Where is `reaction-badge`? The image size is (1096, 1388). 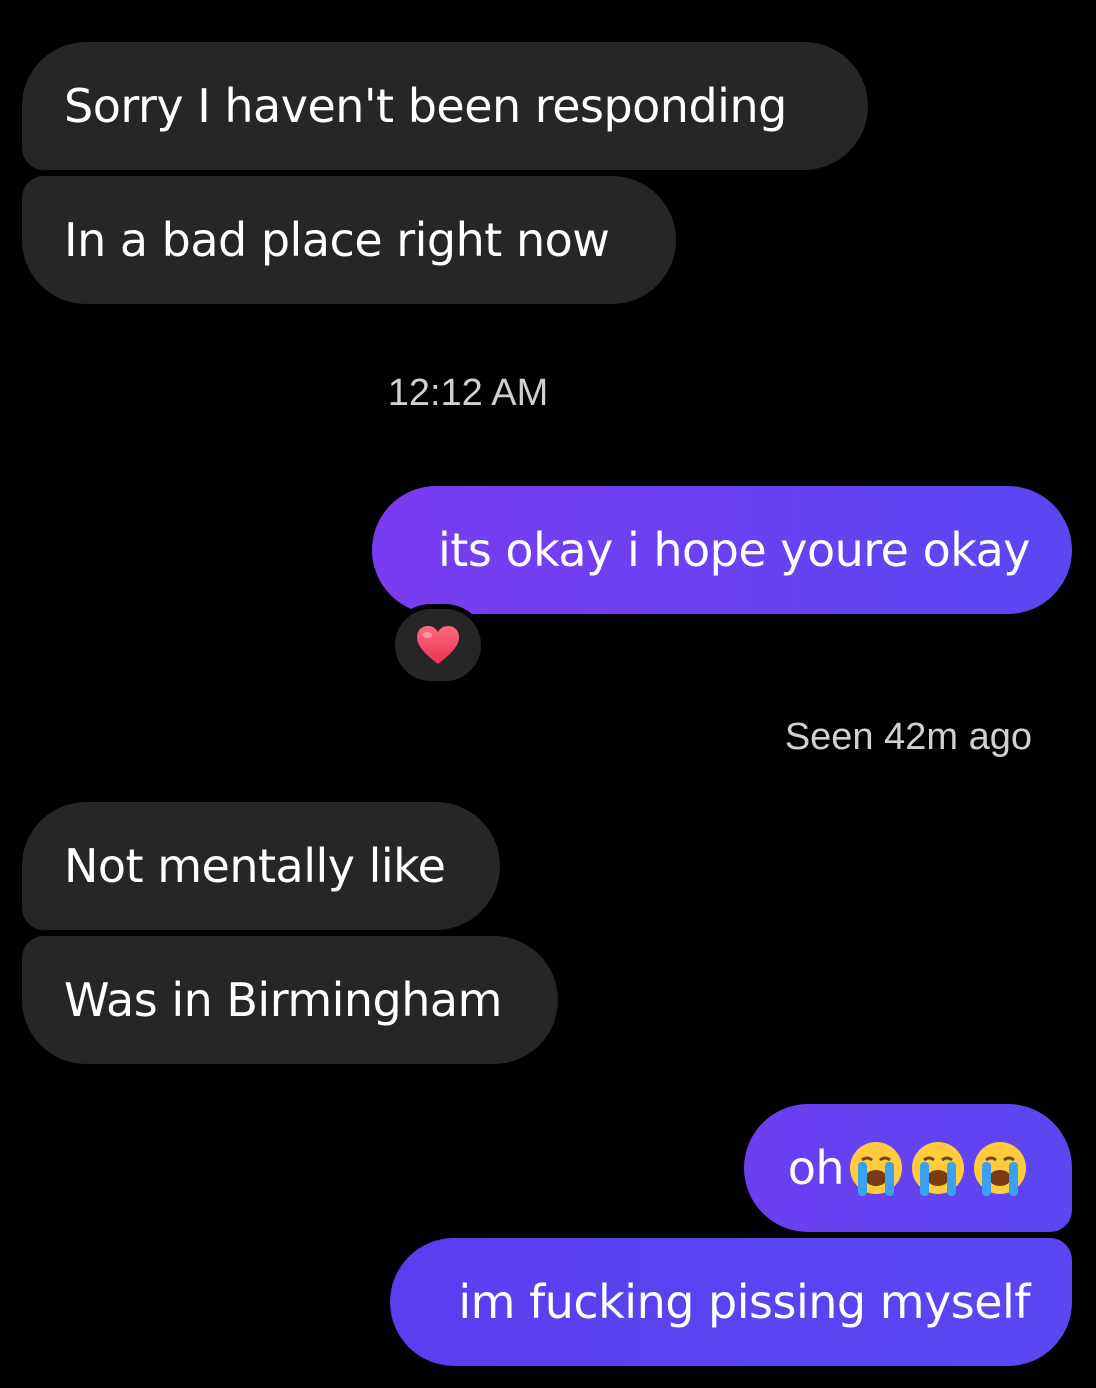 reaction-badge is located at coordinates (438, 645).